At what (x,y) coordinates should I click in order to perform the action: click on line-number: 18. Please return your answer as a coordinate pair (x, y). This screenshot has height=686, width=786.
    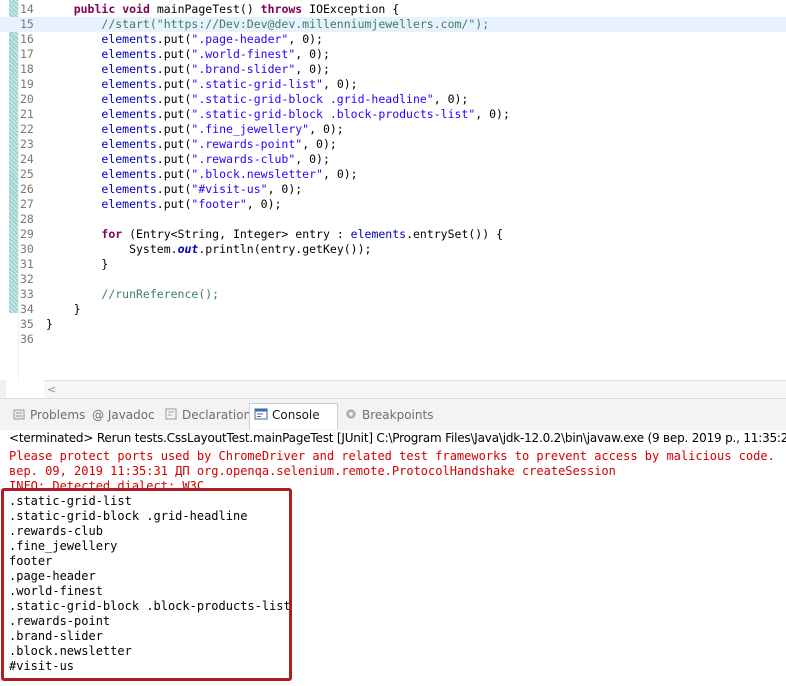
    Looking at the image, I should click on (27, 69).